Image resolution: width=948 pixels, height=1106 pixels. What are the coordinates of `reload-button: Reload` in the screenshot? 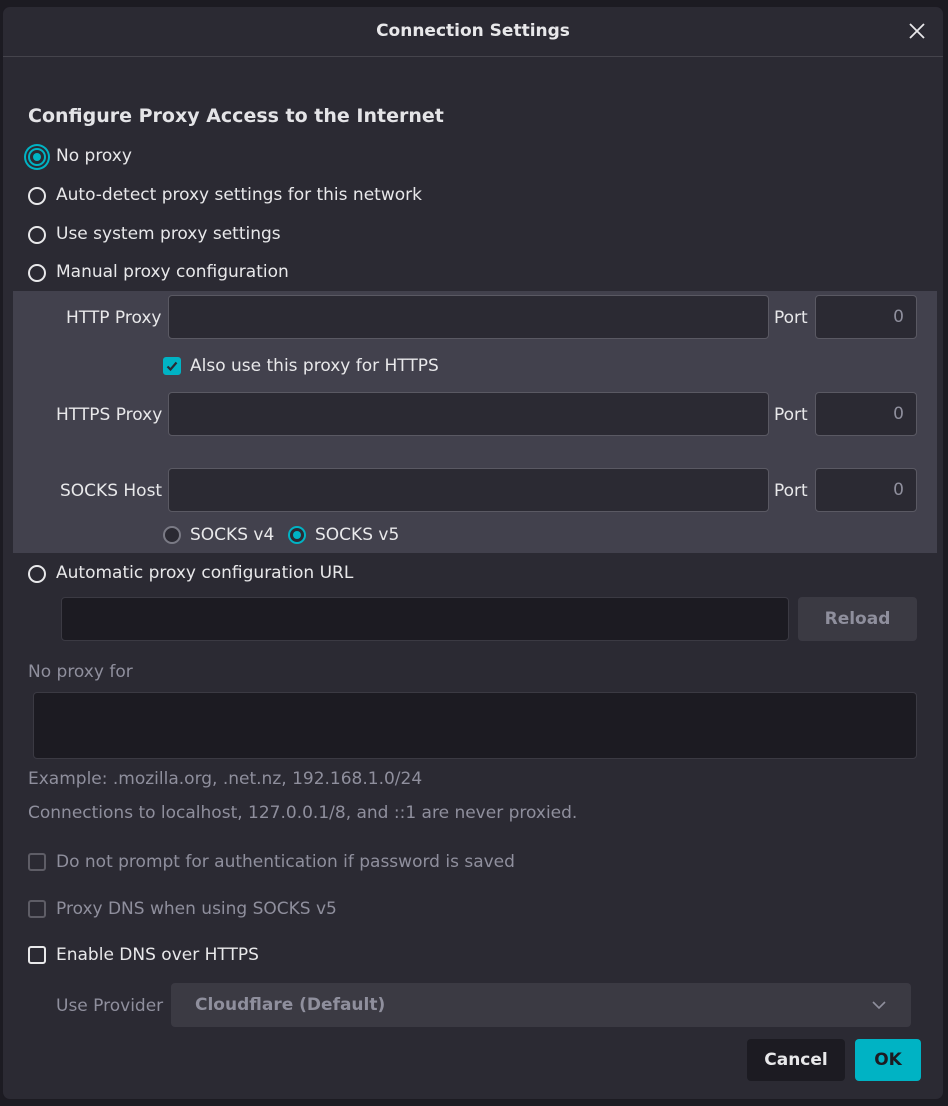 It's located at (857, 619).